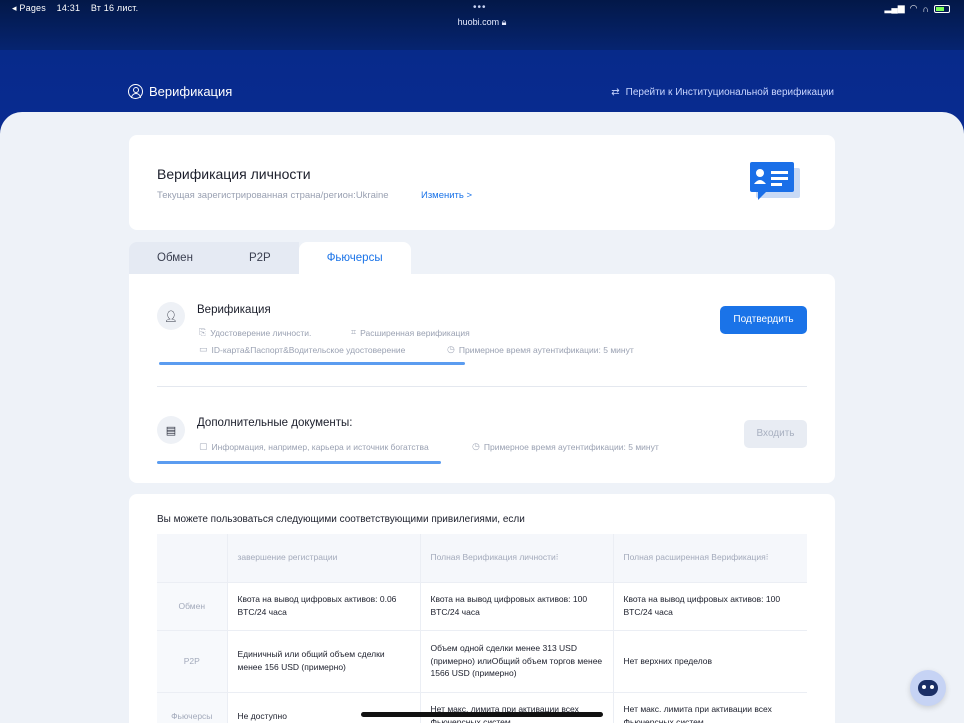 Image resolution: width=964 pixels, height=723 pixels. I want to click on file-icon: ▢, so click(203, 446).